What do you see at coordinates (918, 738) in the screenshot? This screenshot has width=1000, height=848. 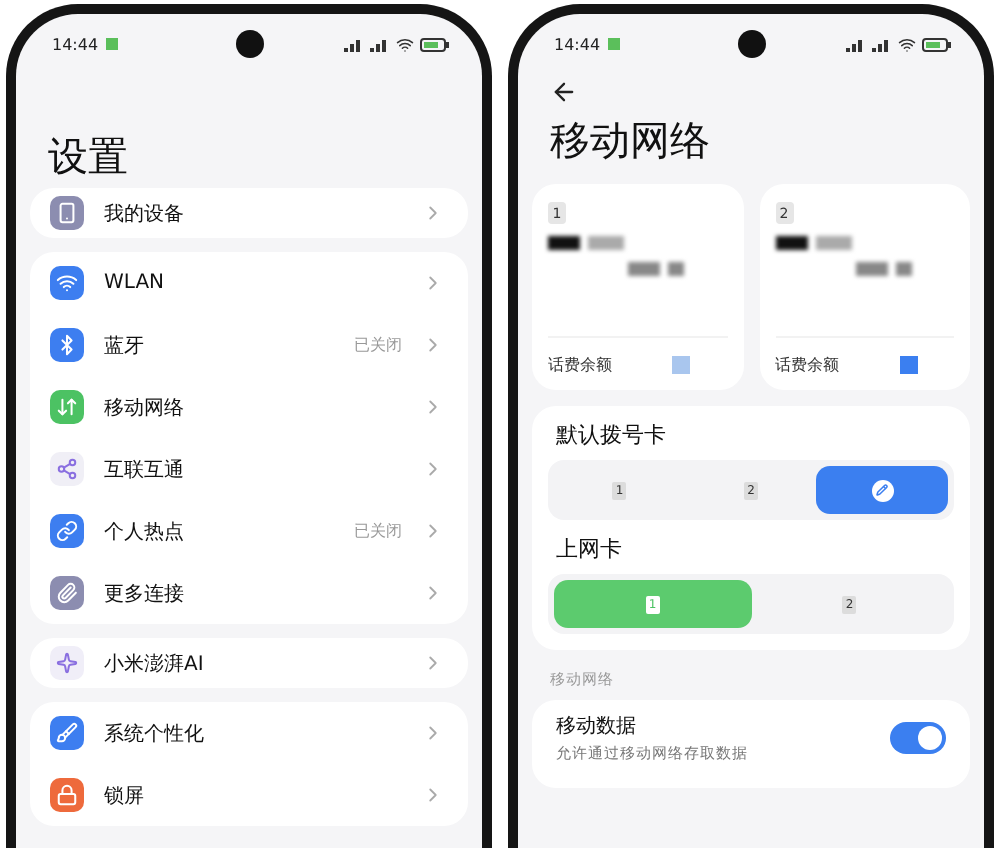 I see `toggle-switch` at bounding box center [918, 738].